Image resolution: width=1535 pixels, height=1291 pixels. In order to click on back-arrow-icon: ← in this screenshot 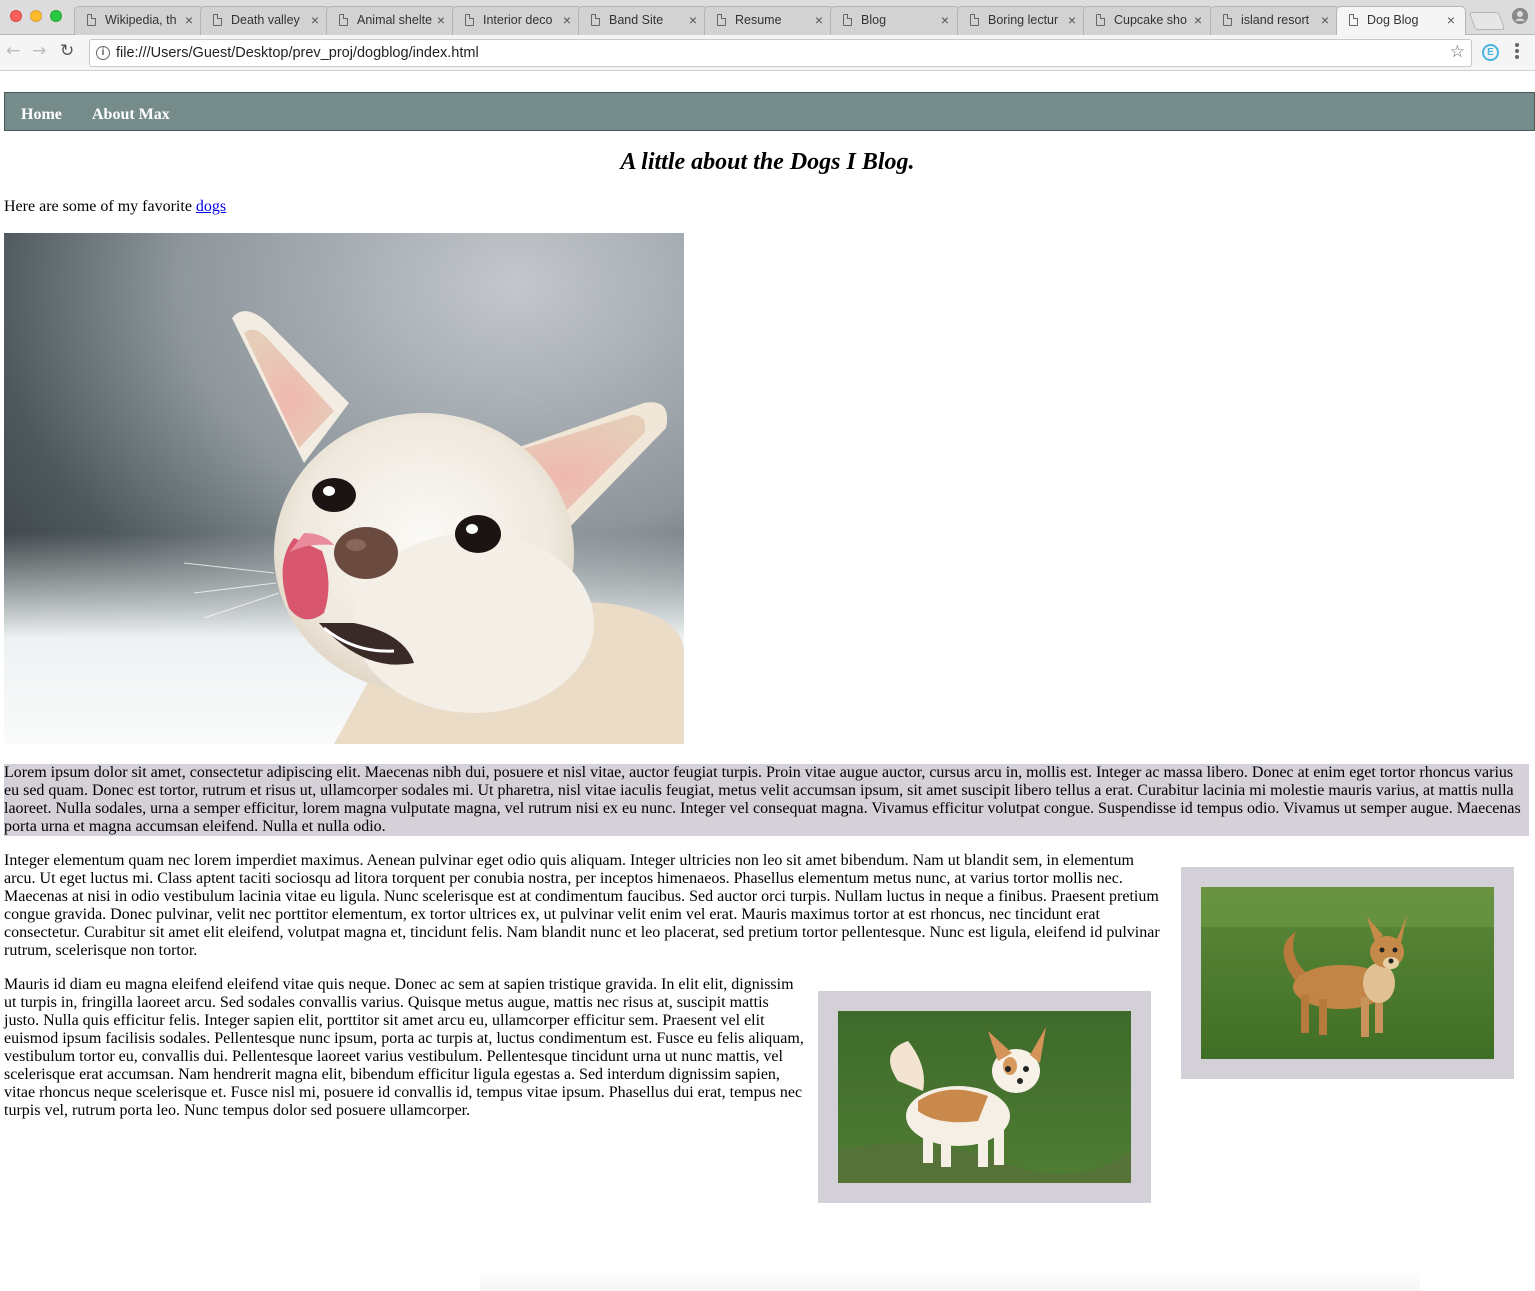, I will do `click(13, 51)`.